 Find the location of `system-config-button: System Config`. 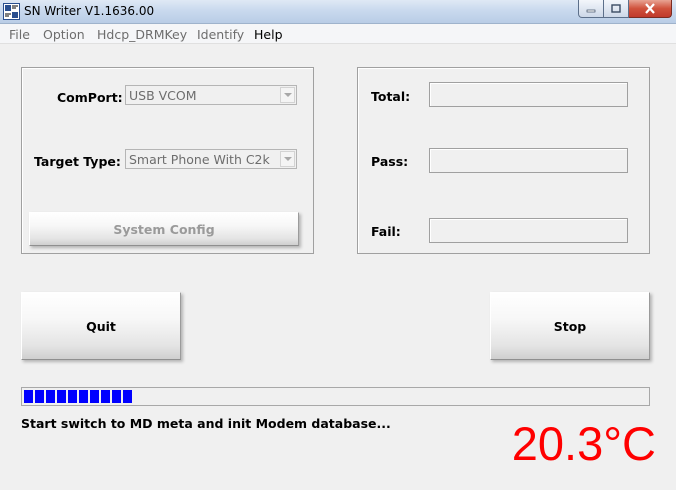

system-config-button: System Config is located at coordinates (164, 229).